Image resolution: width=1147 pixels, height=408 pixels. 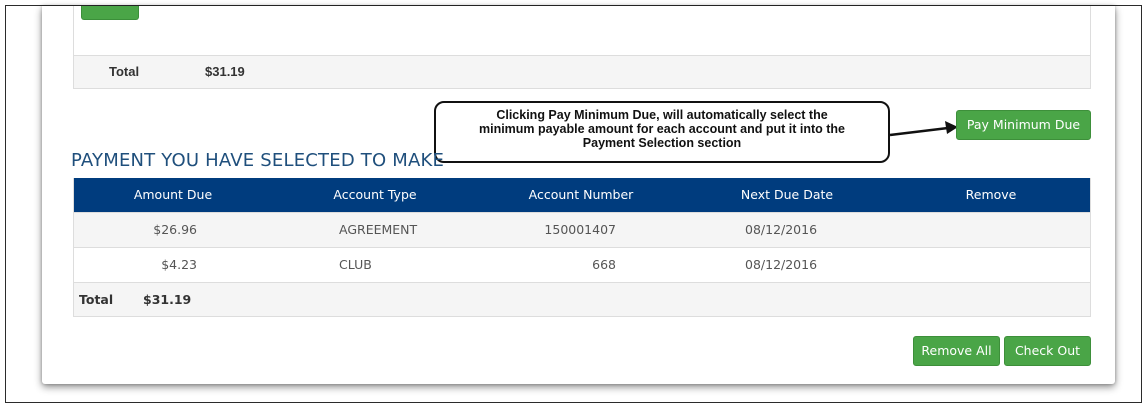 I want to click on column-header-account-type: Account Type, so click(x=375, y=194).